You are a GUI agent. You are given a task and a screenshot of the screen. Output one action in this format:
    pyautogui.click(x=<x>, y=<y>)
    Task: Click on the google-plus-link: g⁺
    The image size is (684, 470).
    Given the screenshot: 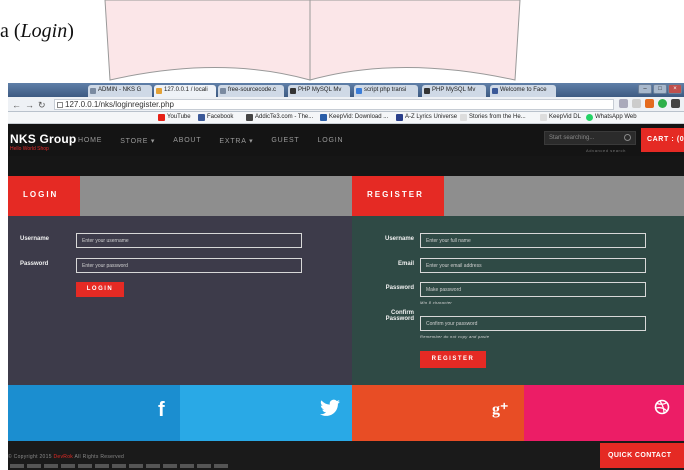 What is the action you would take?
    pyautogui.click(x=438, y=413)
    